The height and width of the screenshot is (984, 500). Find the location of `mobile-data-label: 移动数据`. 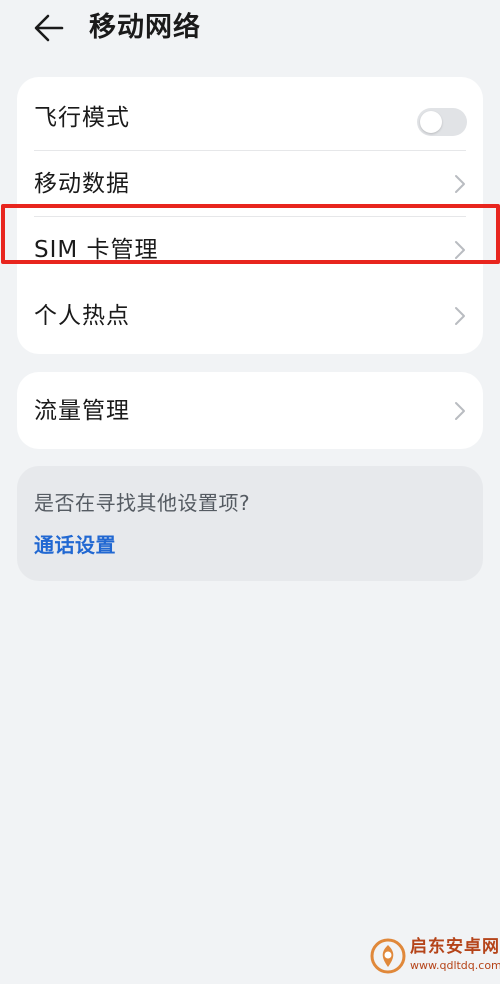

mobile-data-label: 移动数据 is located at coordinates (82, 184).